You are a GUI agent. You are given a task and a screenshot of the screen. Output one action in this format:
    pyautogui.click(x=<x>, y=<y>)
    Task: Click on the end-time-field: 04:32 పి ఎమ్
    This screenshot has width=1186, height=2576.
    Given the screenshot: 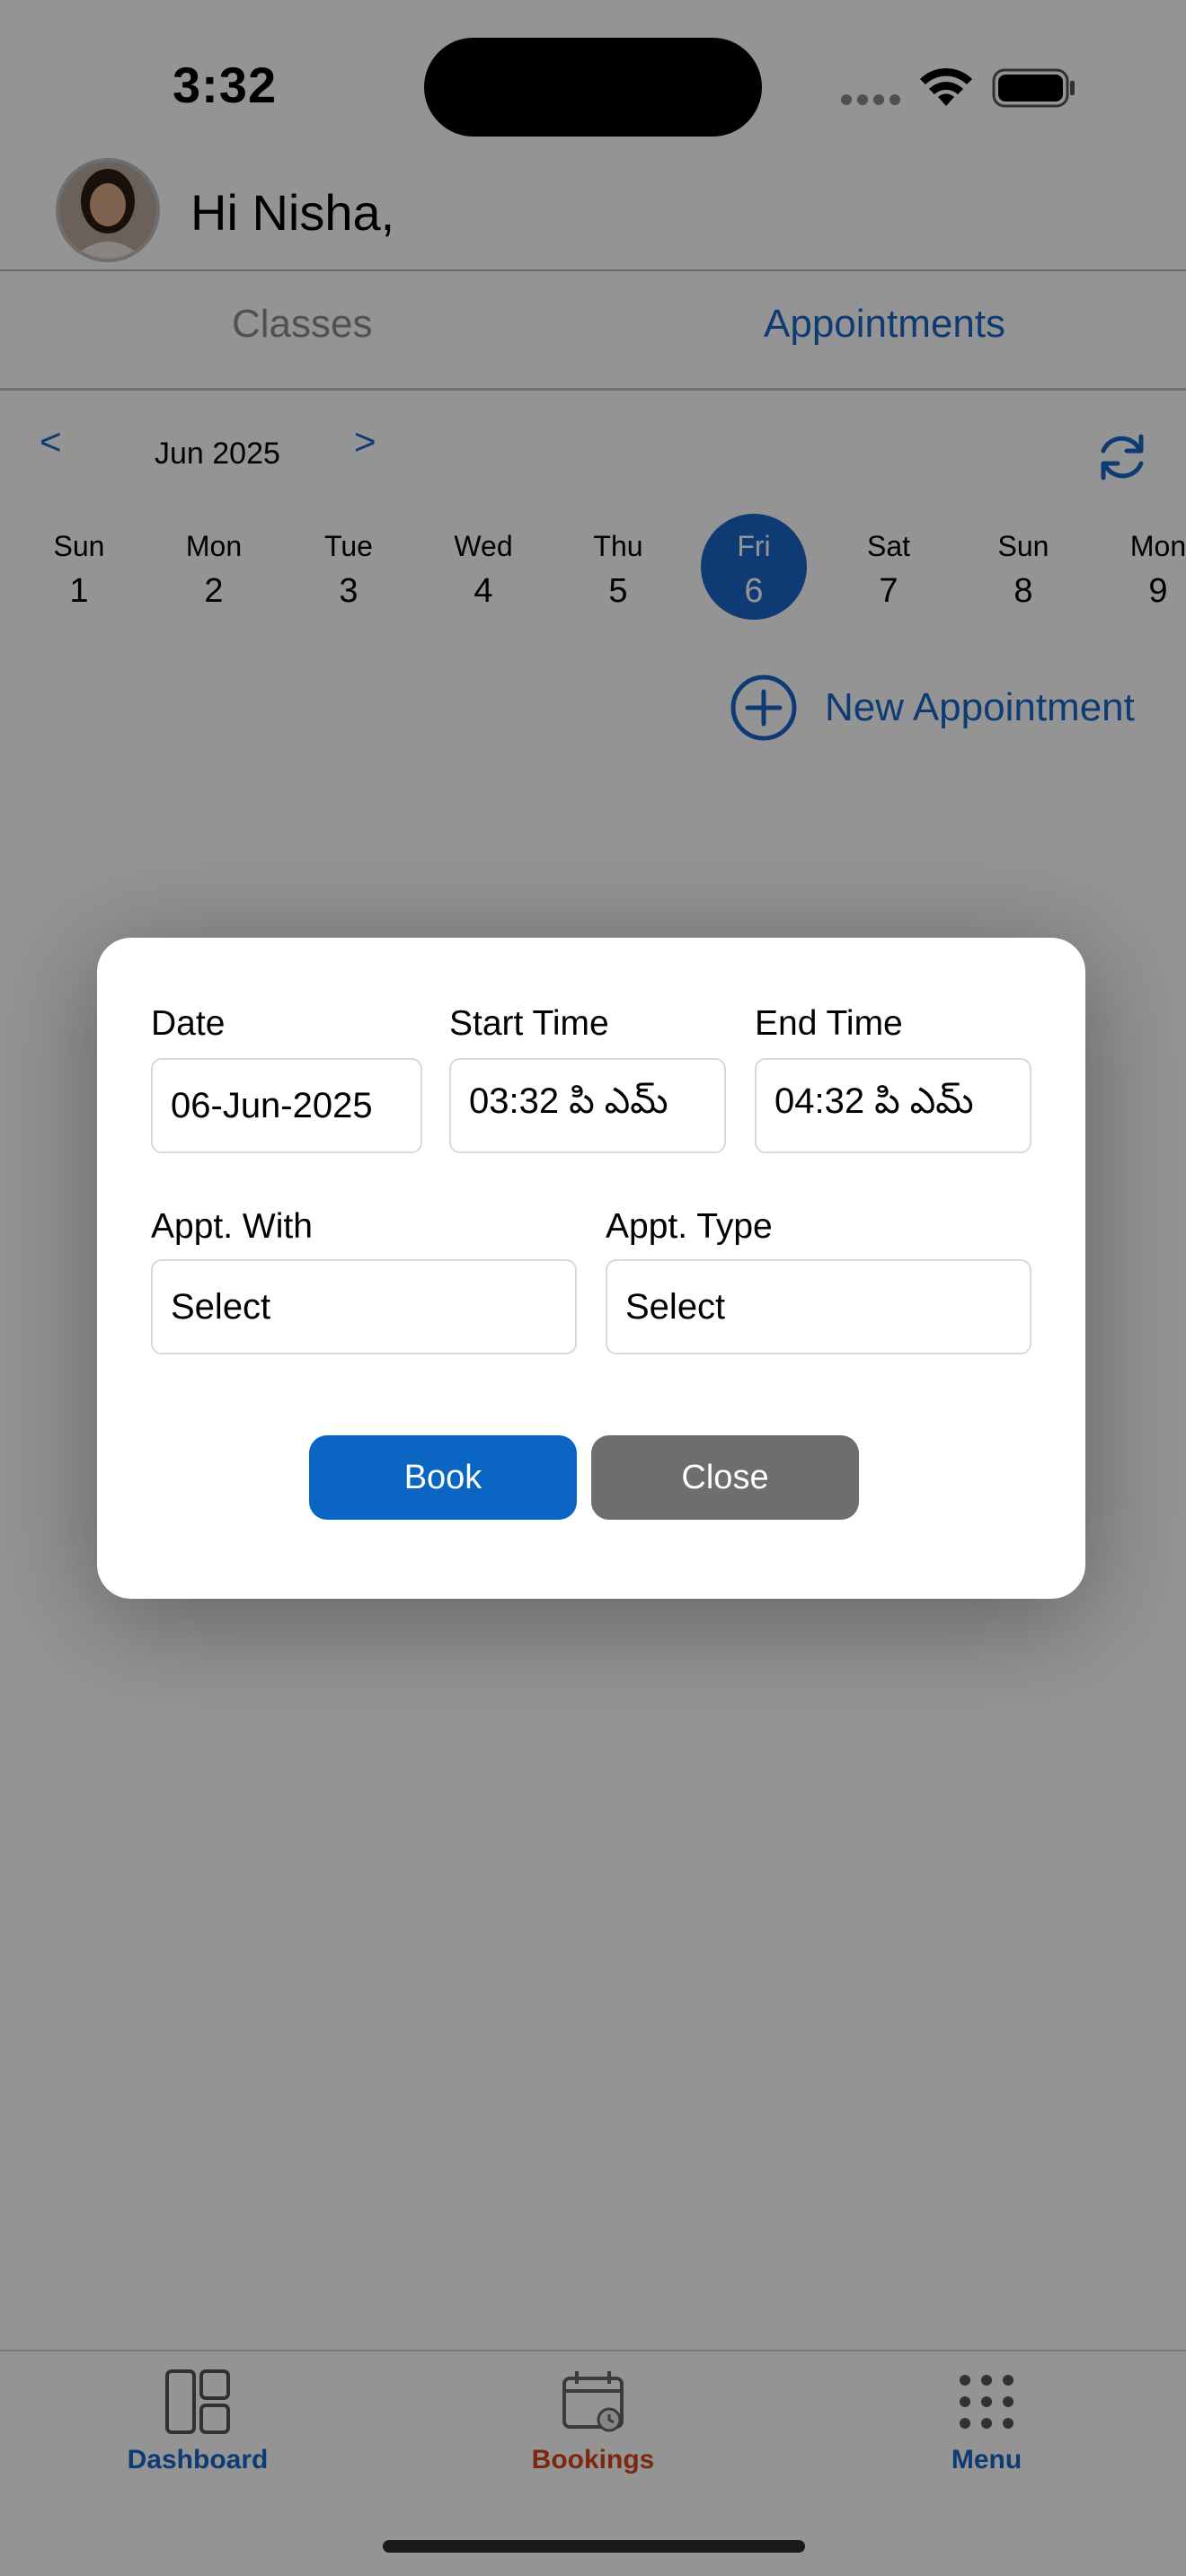 What is the action you would take?
    pyautogui.click(x=893, y=1105)
    